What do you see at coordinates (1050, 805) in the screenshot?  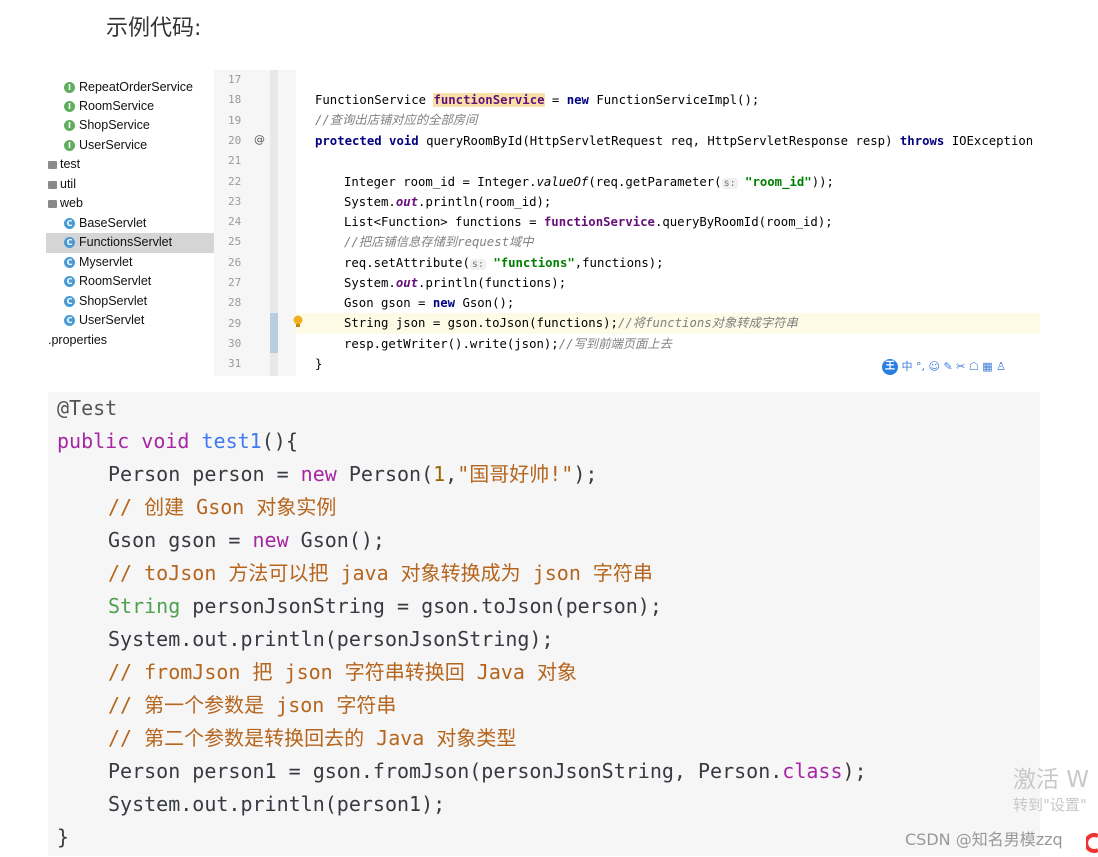 I see `activate-windows-subtext: 转到"设置"` at bounding box center [1050, 805].